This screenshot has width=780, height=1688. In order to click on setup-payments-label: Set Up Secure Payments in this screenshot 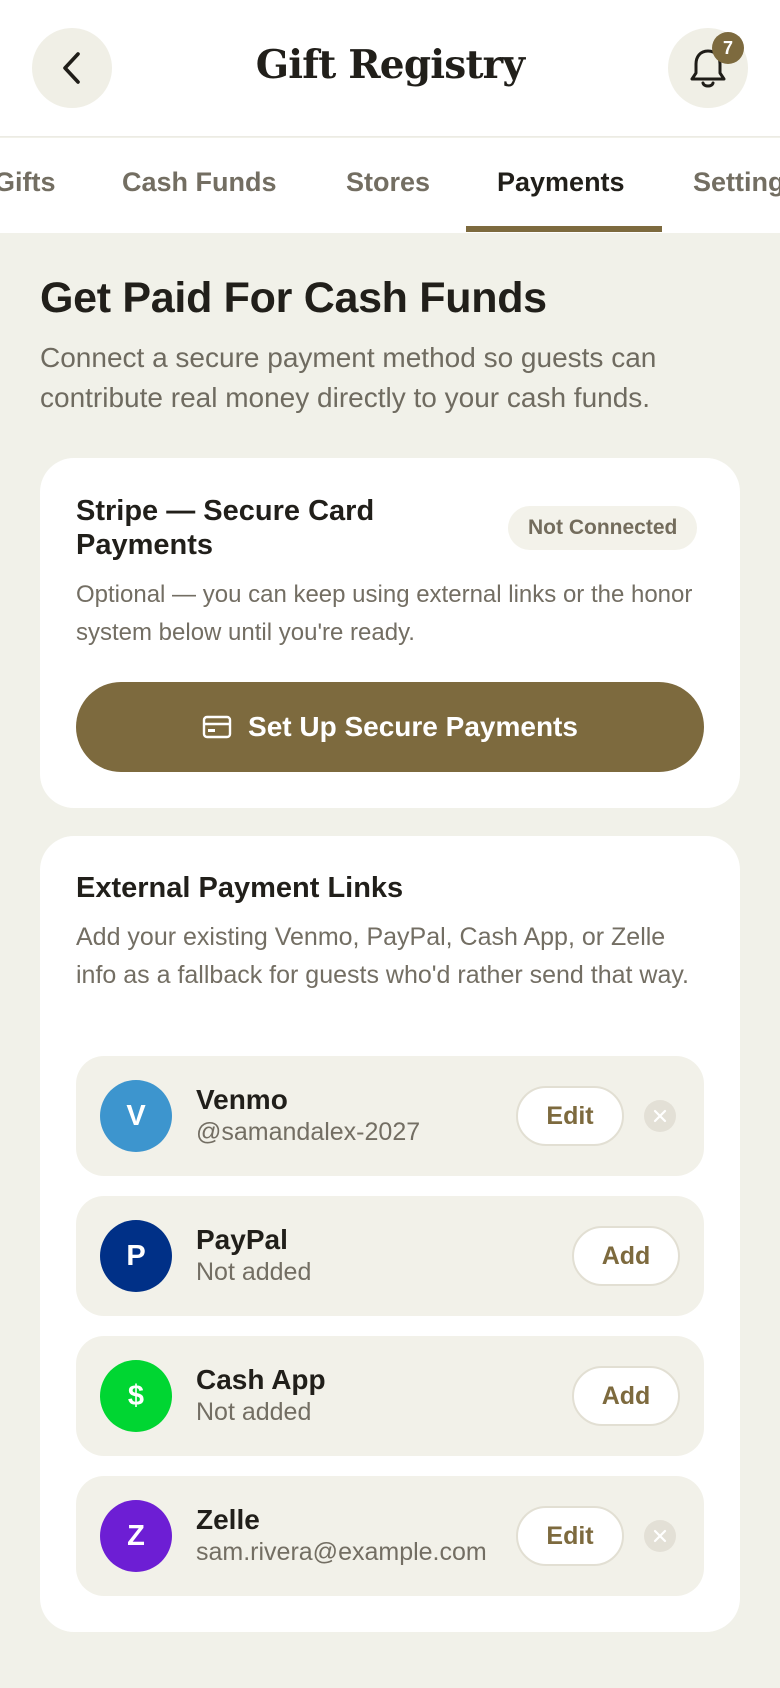, I will do `click(413, 726)`.